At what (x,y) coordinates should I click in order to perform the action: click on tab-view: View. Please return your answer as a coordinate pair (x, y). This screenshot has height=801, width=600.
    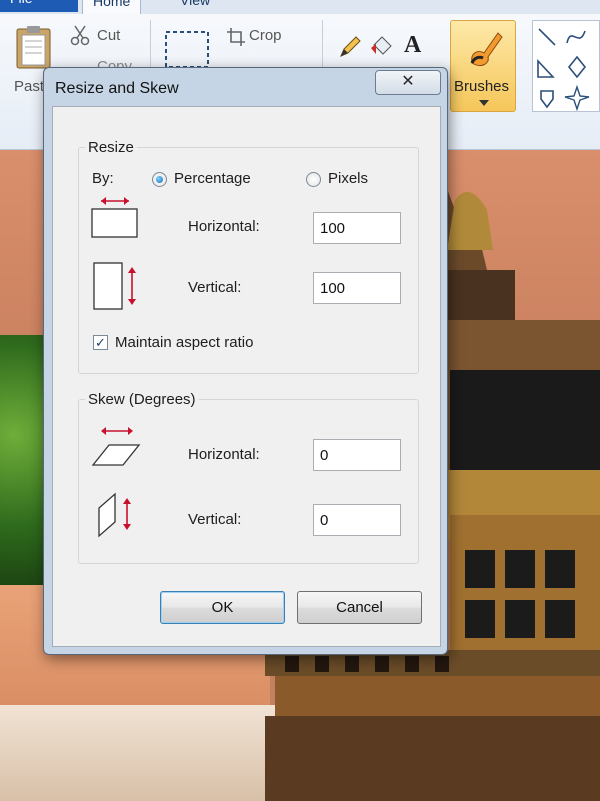
    Looking at the image, I should click on (195, 7).